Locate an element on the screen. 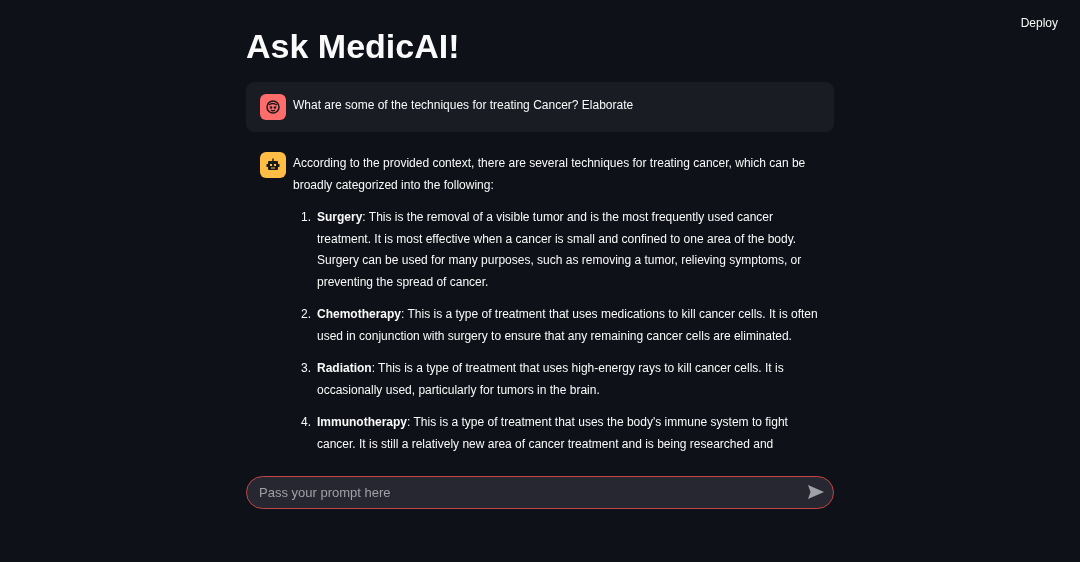 The height and width of the screenshot is (562, 1080). deploy-button: Deploy is located at coordinates (1039, 23).